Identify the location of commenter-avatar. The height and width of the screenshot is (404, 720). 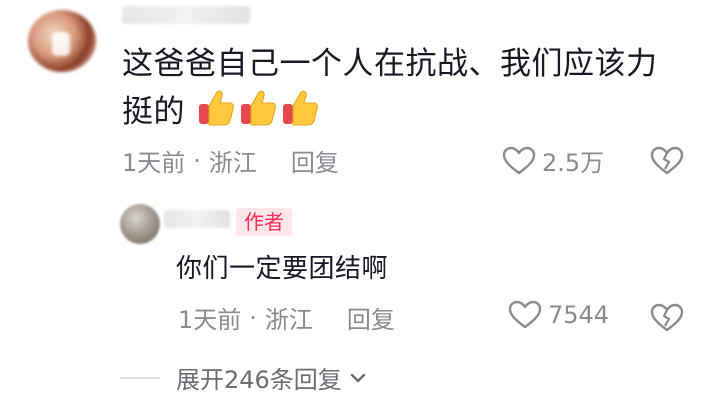
(62, 41).